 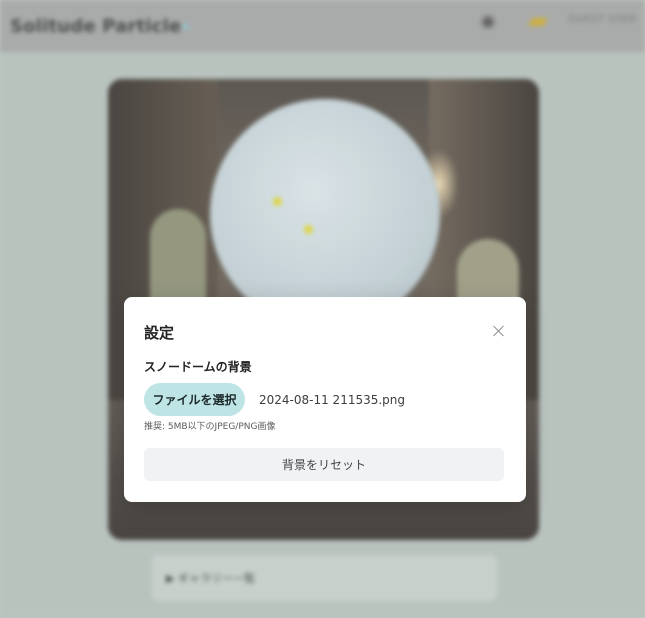 What do you see at coordinates (210, 427) in the screenshot?
I see `file-hint: 推奨: 5MB以下のJPEG/PNG画像` at bounding box center [210, 427].